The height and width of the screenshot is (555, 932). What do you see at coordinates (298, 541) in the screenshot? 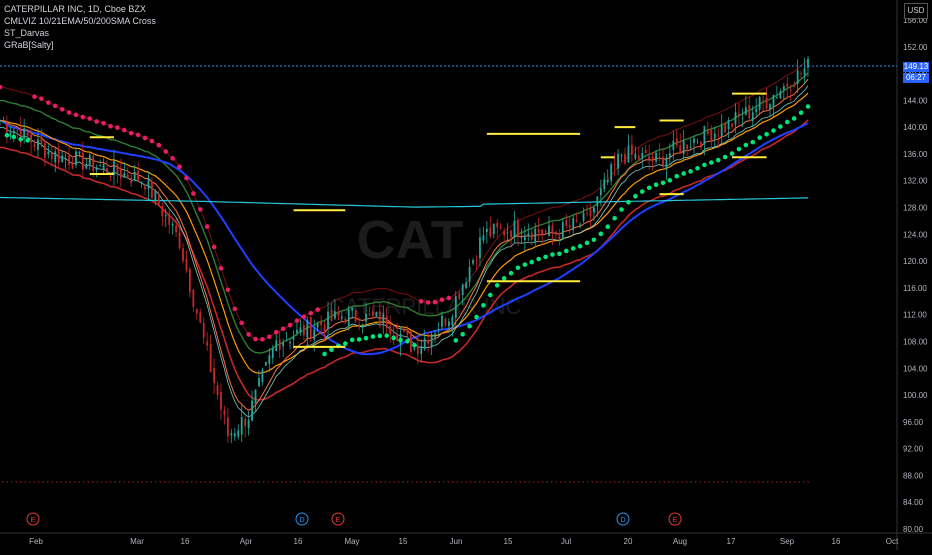
I see `x-tick-label: 16` at bounding box center [298, 541].